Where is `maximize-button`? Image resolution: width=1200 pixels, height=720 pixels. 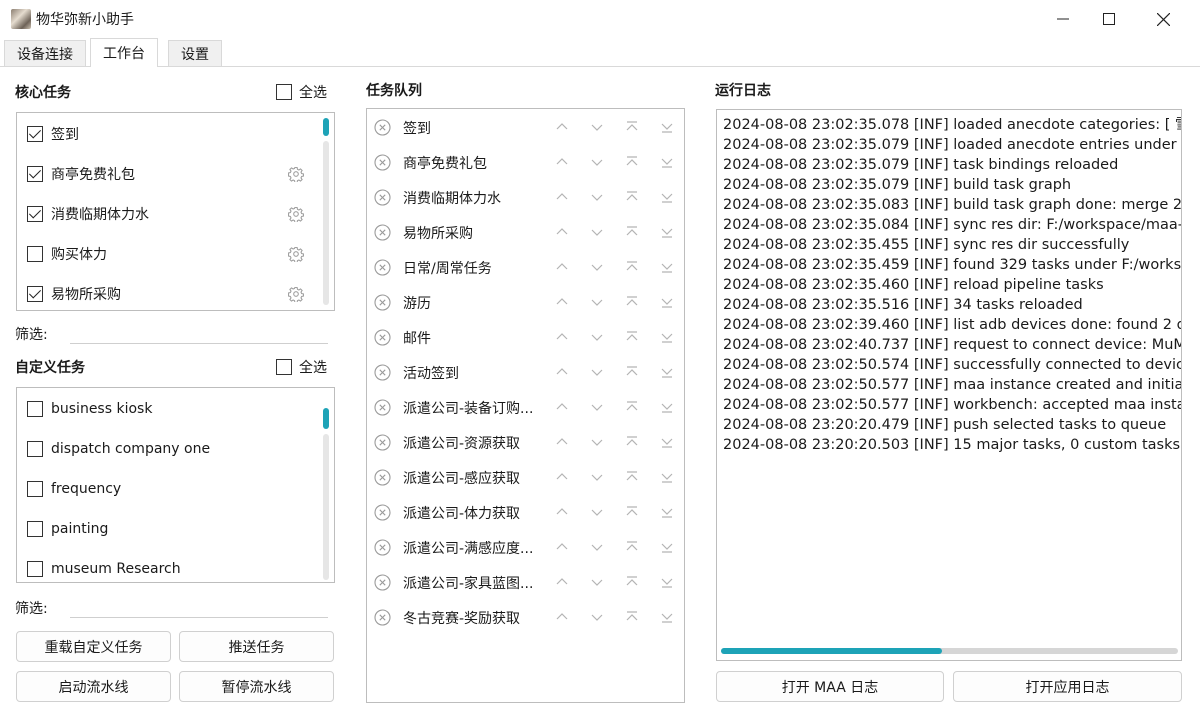
maximize-button is located at coordinates (1109, 19).